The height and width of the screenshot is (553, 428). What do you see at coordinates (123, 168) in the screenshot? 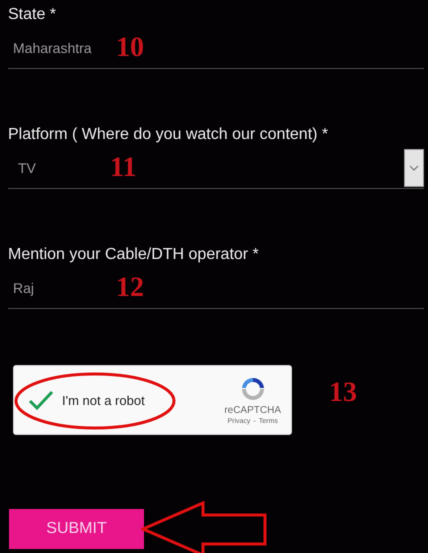
I see `annotation-number: 11` at bounding box center [123, 168].